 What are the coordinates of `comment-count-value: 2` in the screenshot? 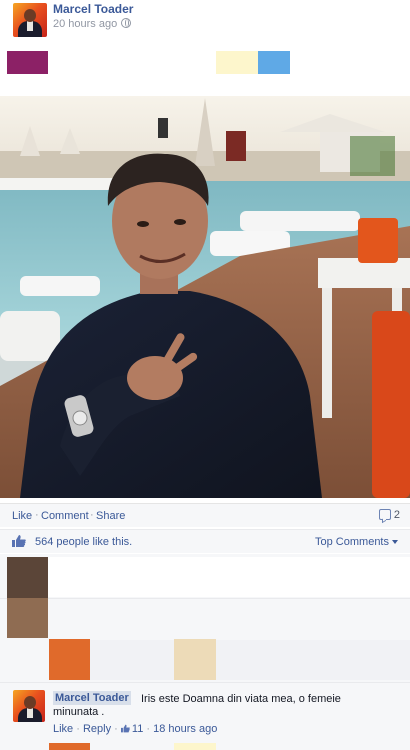 It's located at (396, 515).